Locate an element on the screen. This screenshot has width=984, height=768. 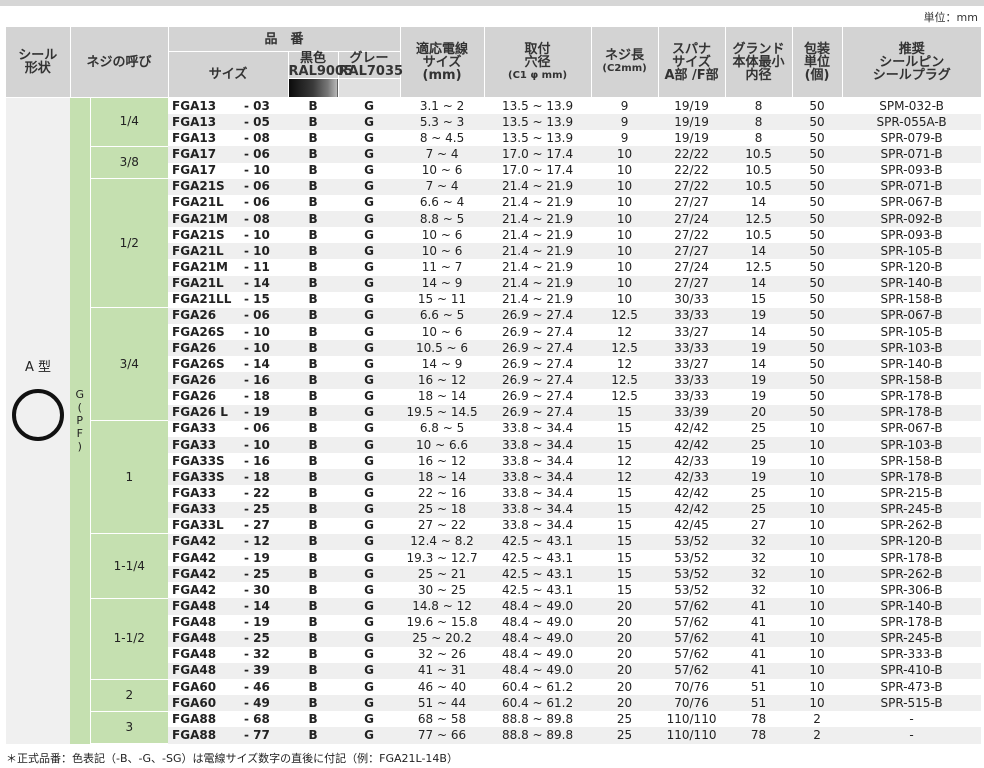
size-cell: FGA21M - 08 is located at coordinates (228, 219).